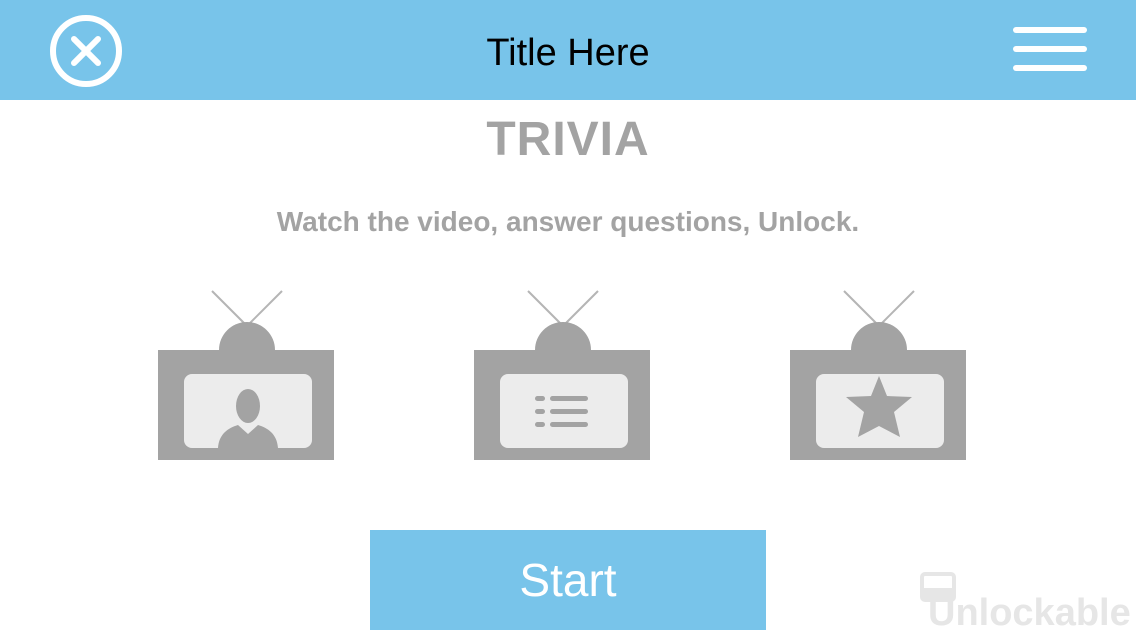 The width and height of the screenshot is (1136, 640). I want to click on brand-watermark: Unlockable, so click(1025, 602).